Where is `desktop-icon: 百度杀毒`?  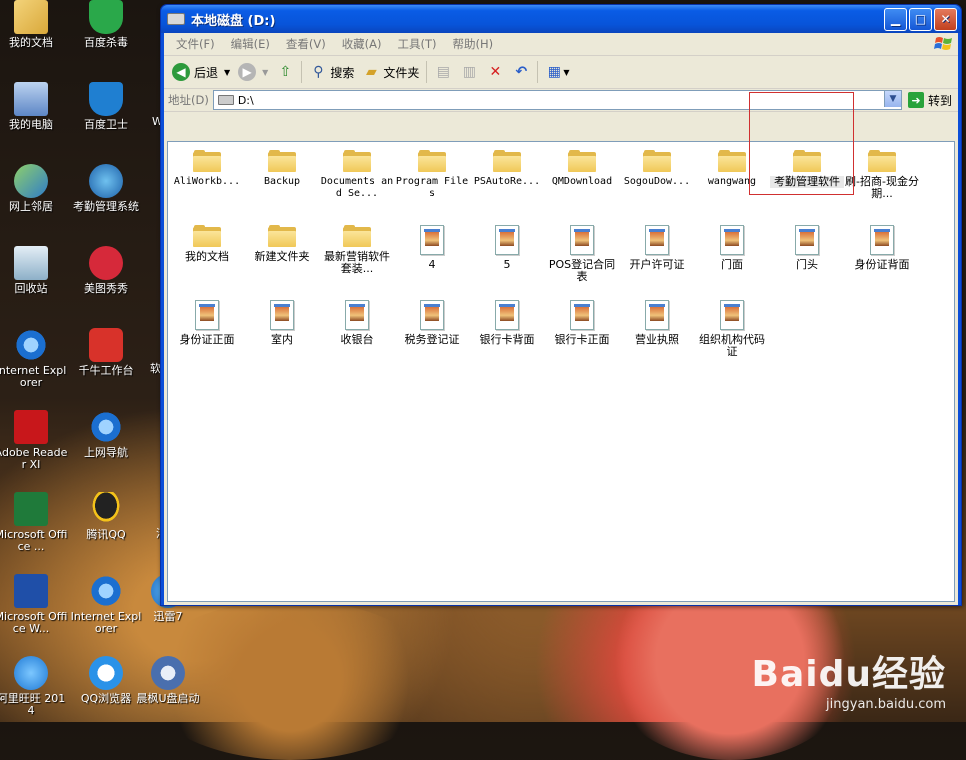
desktop-icon: 百度杀毒 is located at coordinates (106, 24).